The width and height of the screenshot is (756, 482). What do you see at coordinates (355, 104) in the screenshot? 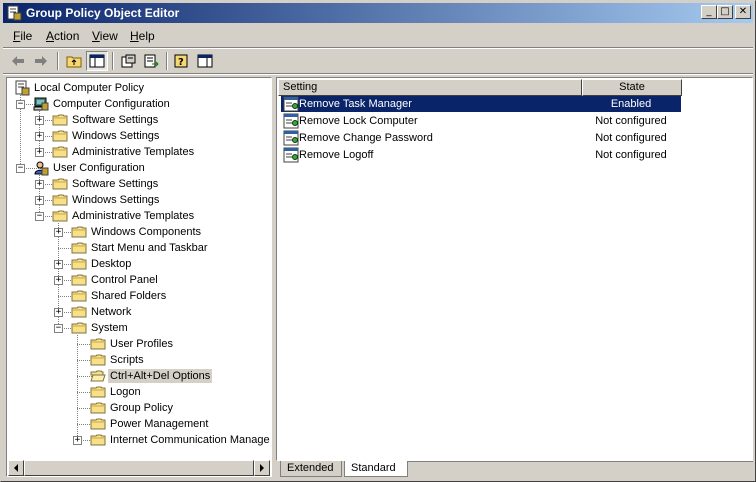
I see `setting-name: Remove Task Manager` at bounding box center [355, 104].